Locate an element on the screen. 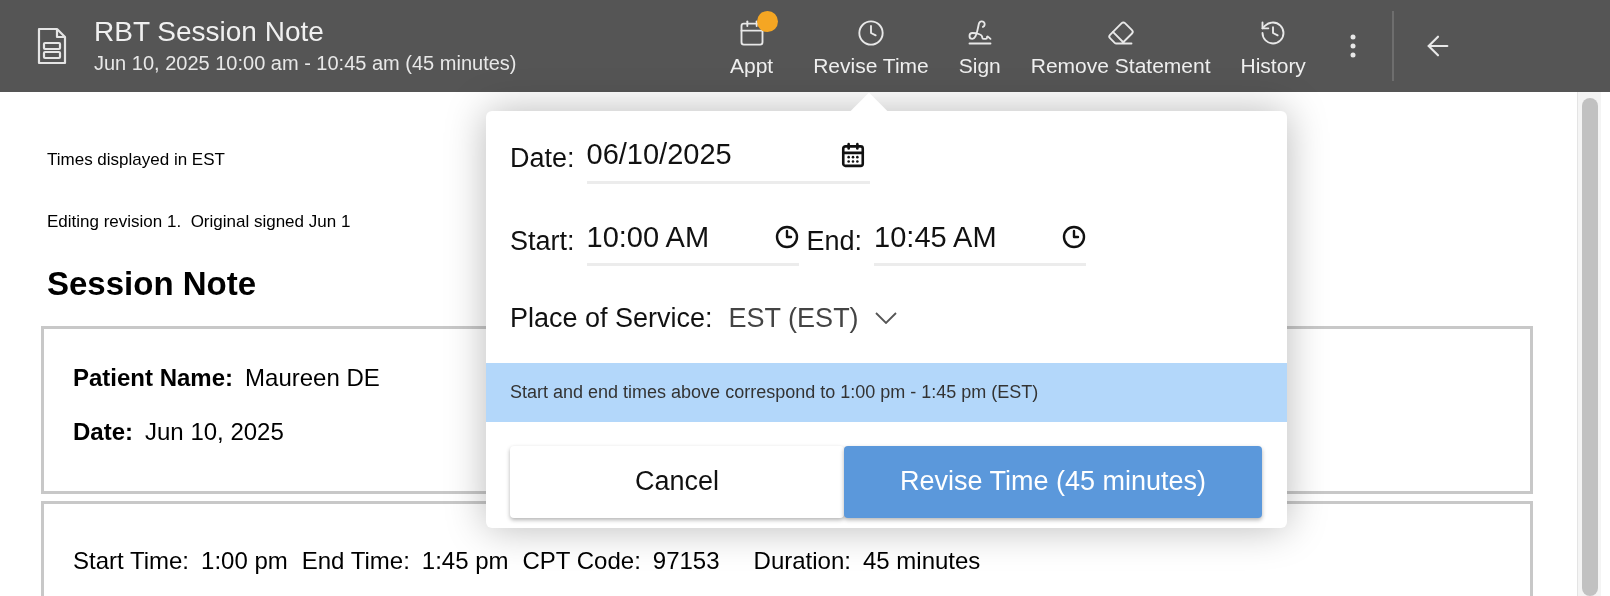 The width and height of the screenshot is (1610, 596). toolbar-action: Sign is located at coordinates (979, 46).